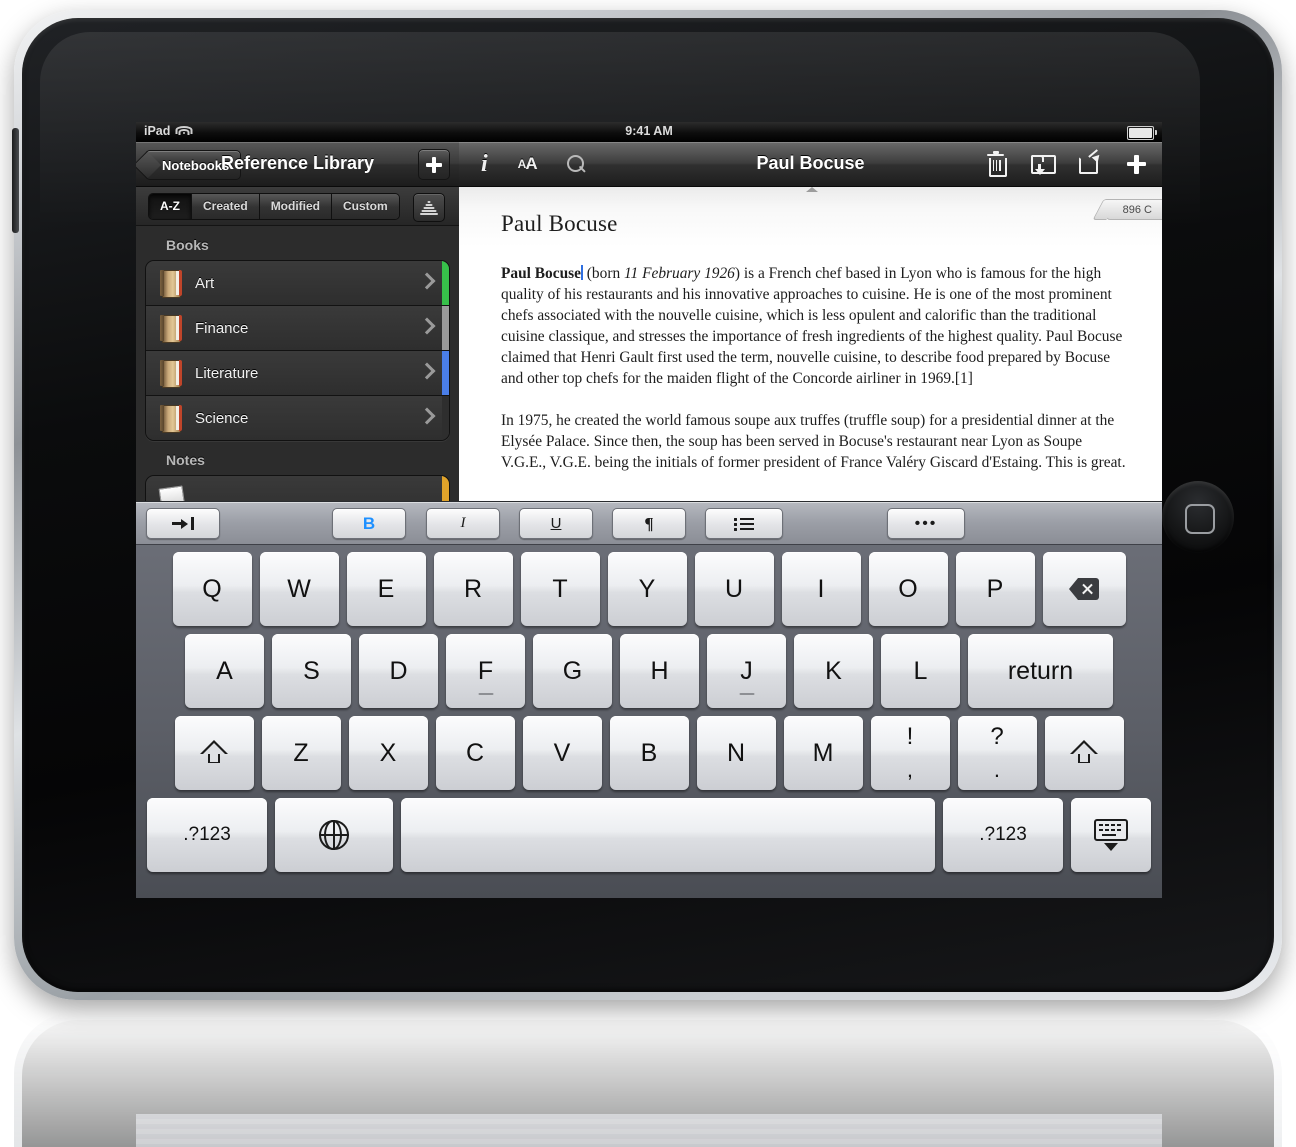  I want to click on tab-indent-button, so click(183, 523).